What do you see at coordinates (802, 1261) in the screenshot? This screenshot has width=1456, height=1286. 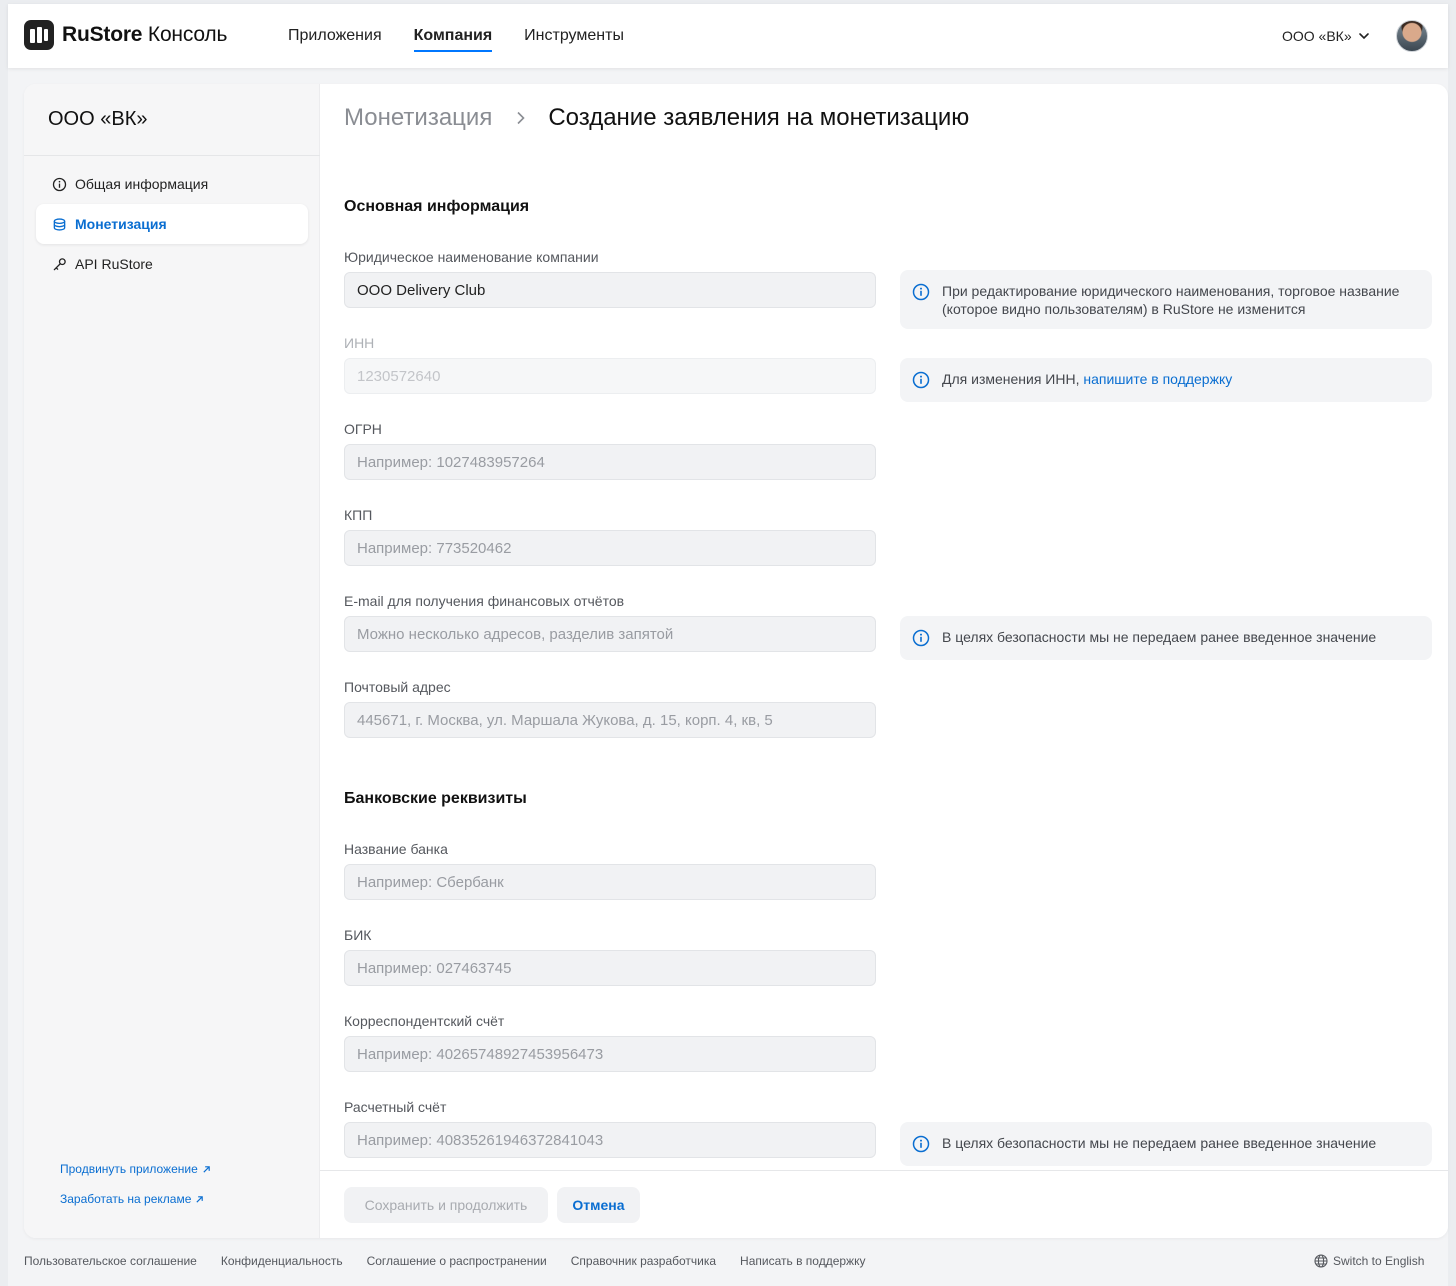 I see `footer-support: Написать в поддержку` at bounding box center [802, 1261].